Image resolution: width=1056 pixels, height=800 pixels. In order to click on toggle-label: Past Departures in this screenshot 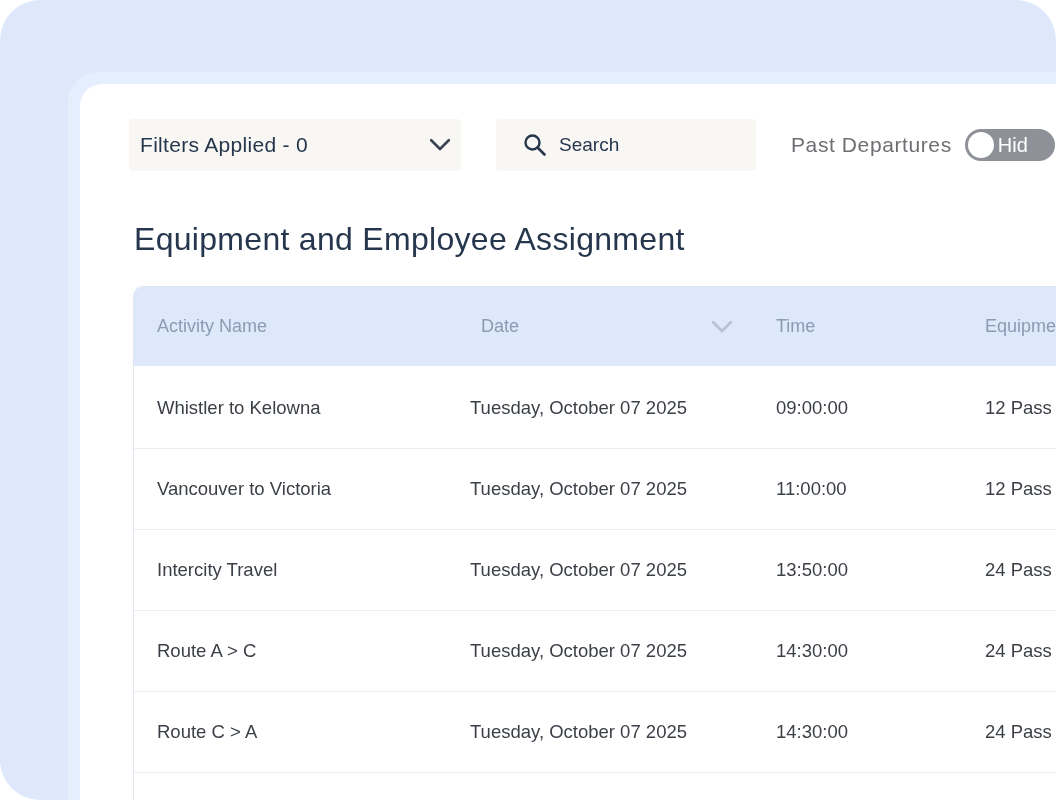, I will do `click(871, 145)`.